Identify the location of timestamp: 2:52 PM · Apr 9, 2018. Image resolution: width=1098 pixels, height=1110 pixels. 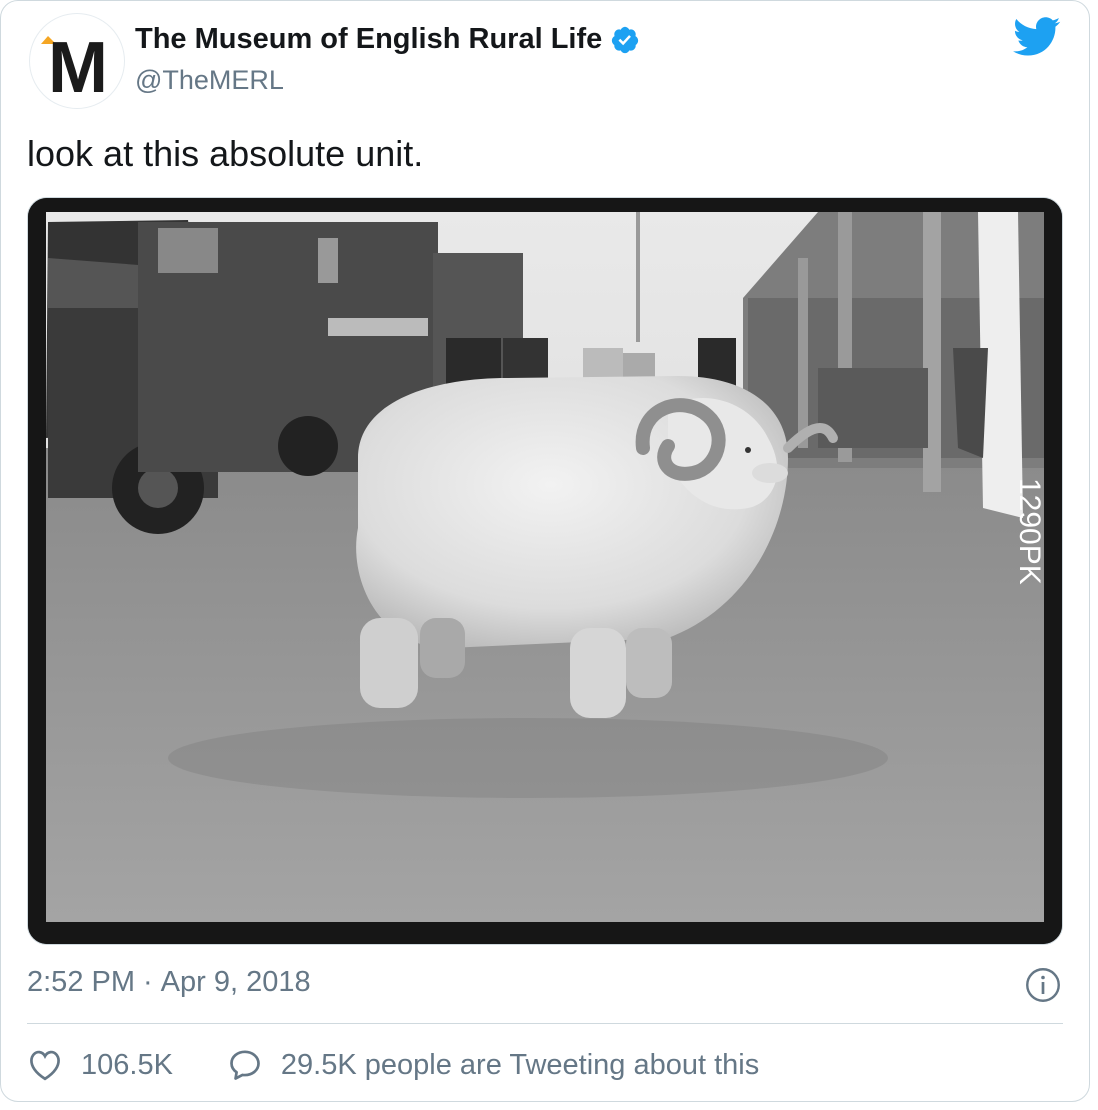
(169, 982).